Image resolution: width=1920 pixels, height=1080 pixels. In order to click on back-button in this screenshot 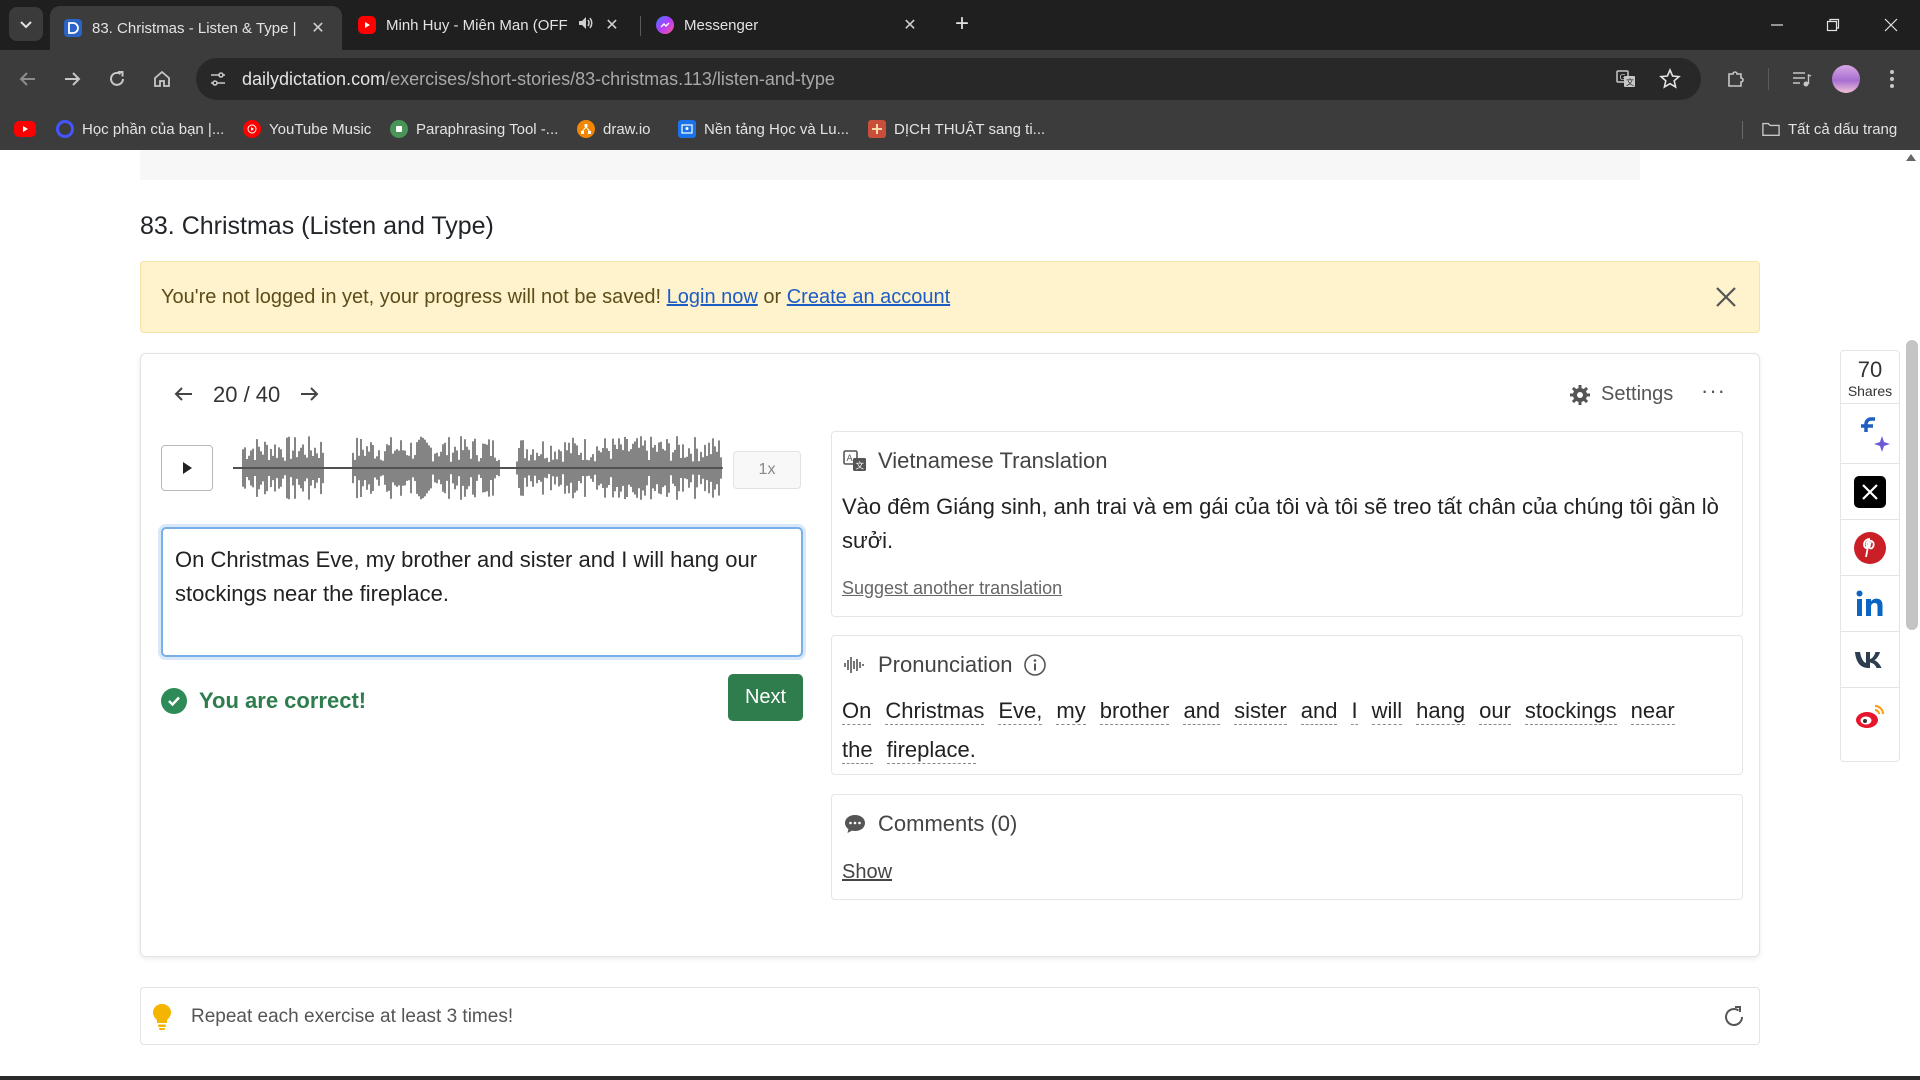, I will do `click(28, 79)`.